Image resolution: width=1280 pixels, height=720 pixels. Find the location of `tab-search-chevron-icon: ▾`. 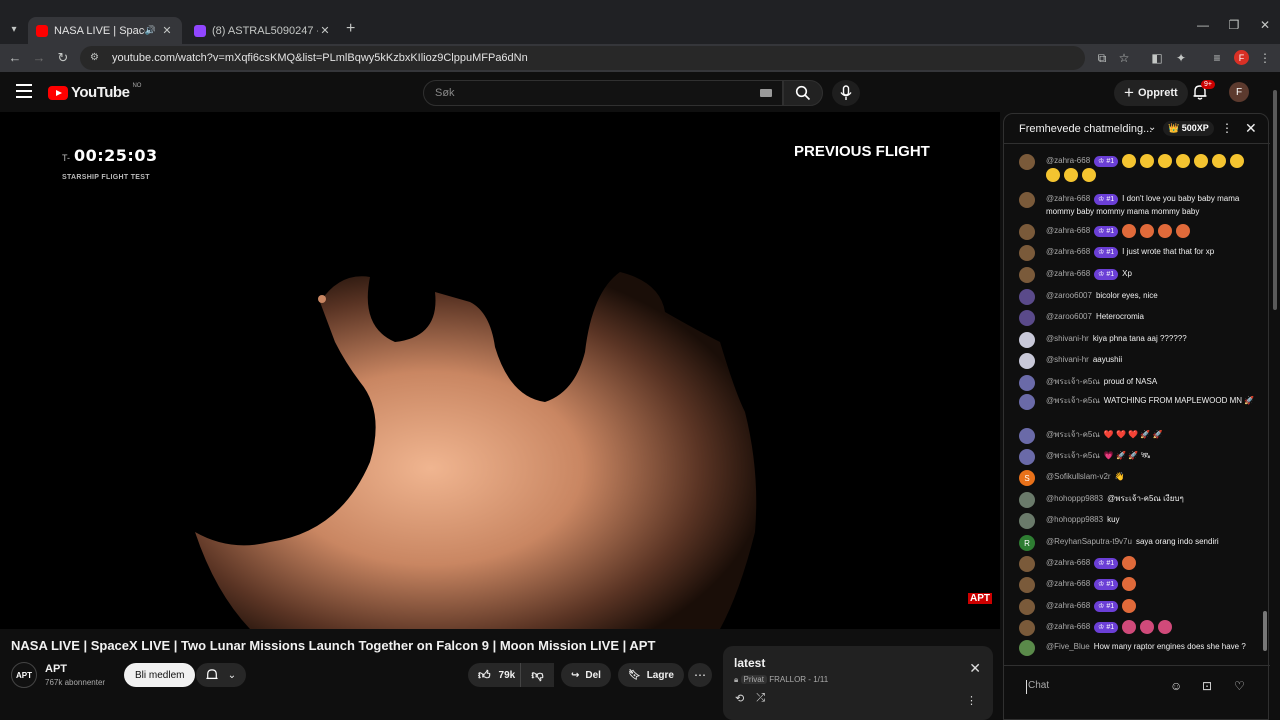

tab-search-chevron-icon: ▾ is located at coordinates (14, 29).